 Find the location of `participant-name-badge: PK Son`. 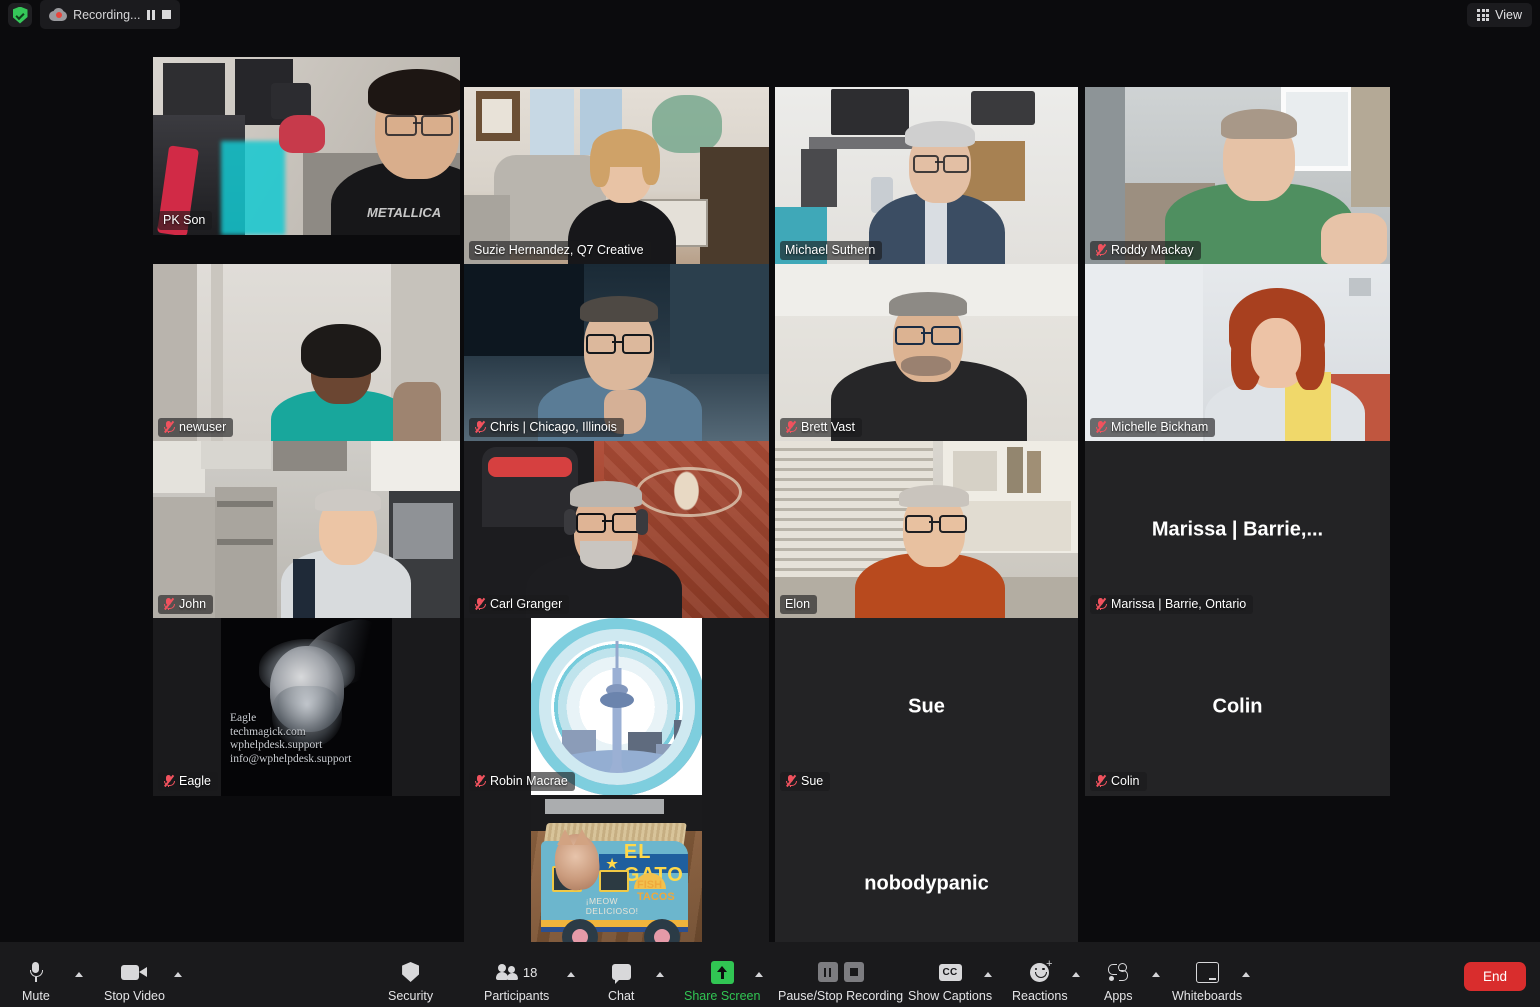

participant-name-badge: PK Son is located at coordinates (185, 220).